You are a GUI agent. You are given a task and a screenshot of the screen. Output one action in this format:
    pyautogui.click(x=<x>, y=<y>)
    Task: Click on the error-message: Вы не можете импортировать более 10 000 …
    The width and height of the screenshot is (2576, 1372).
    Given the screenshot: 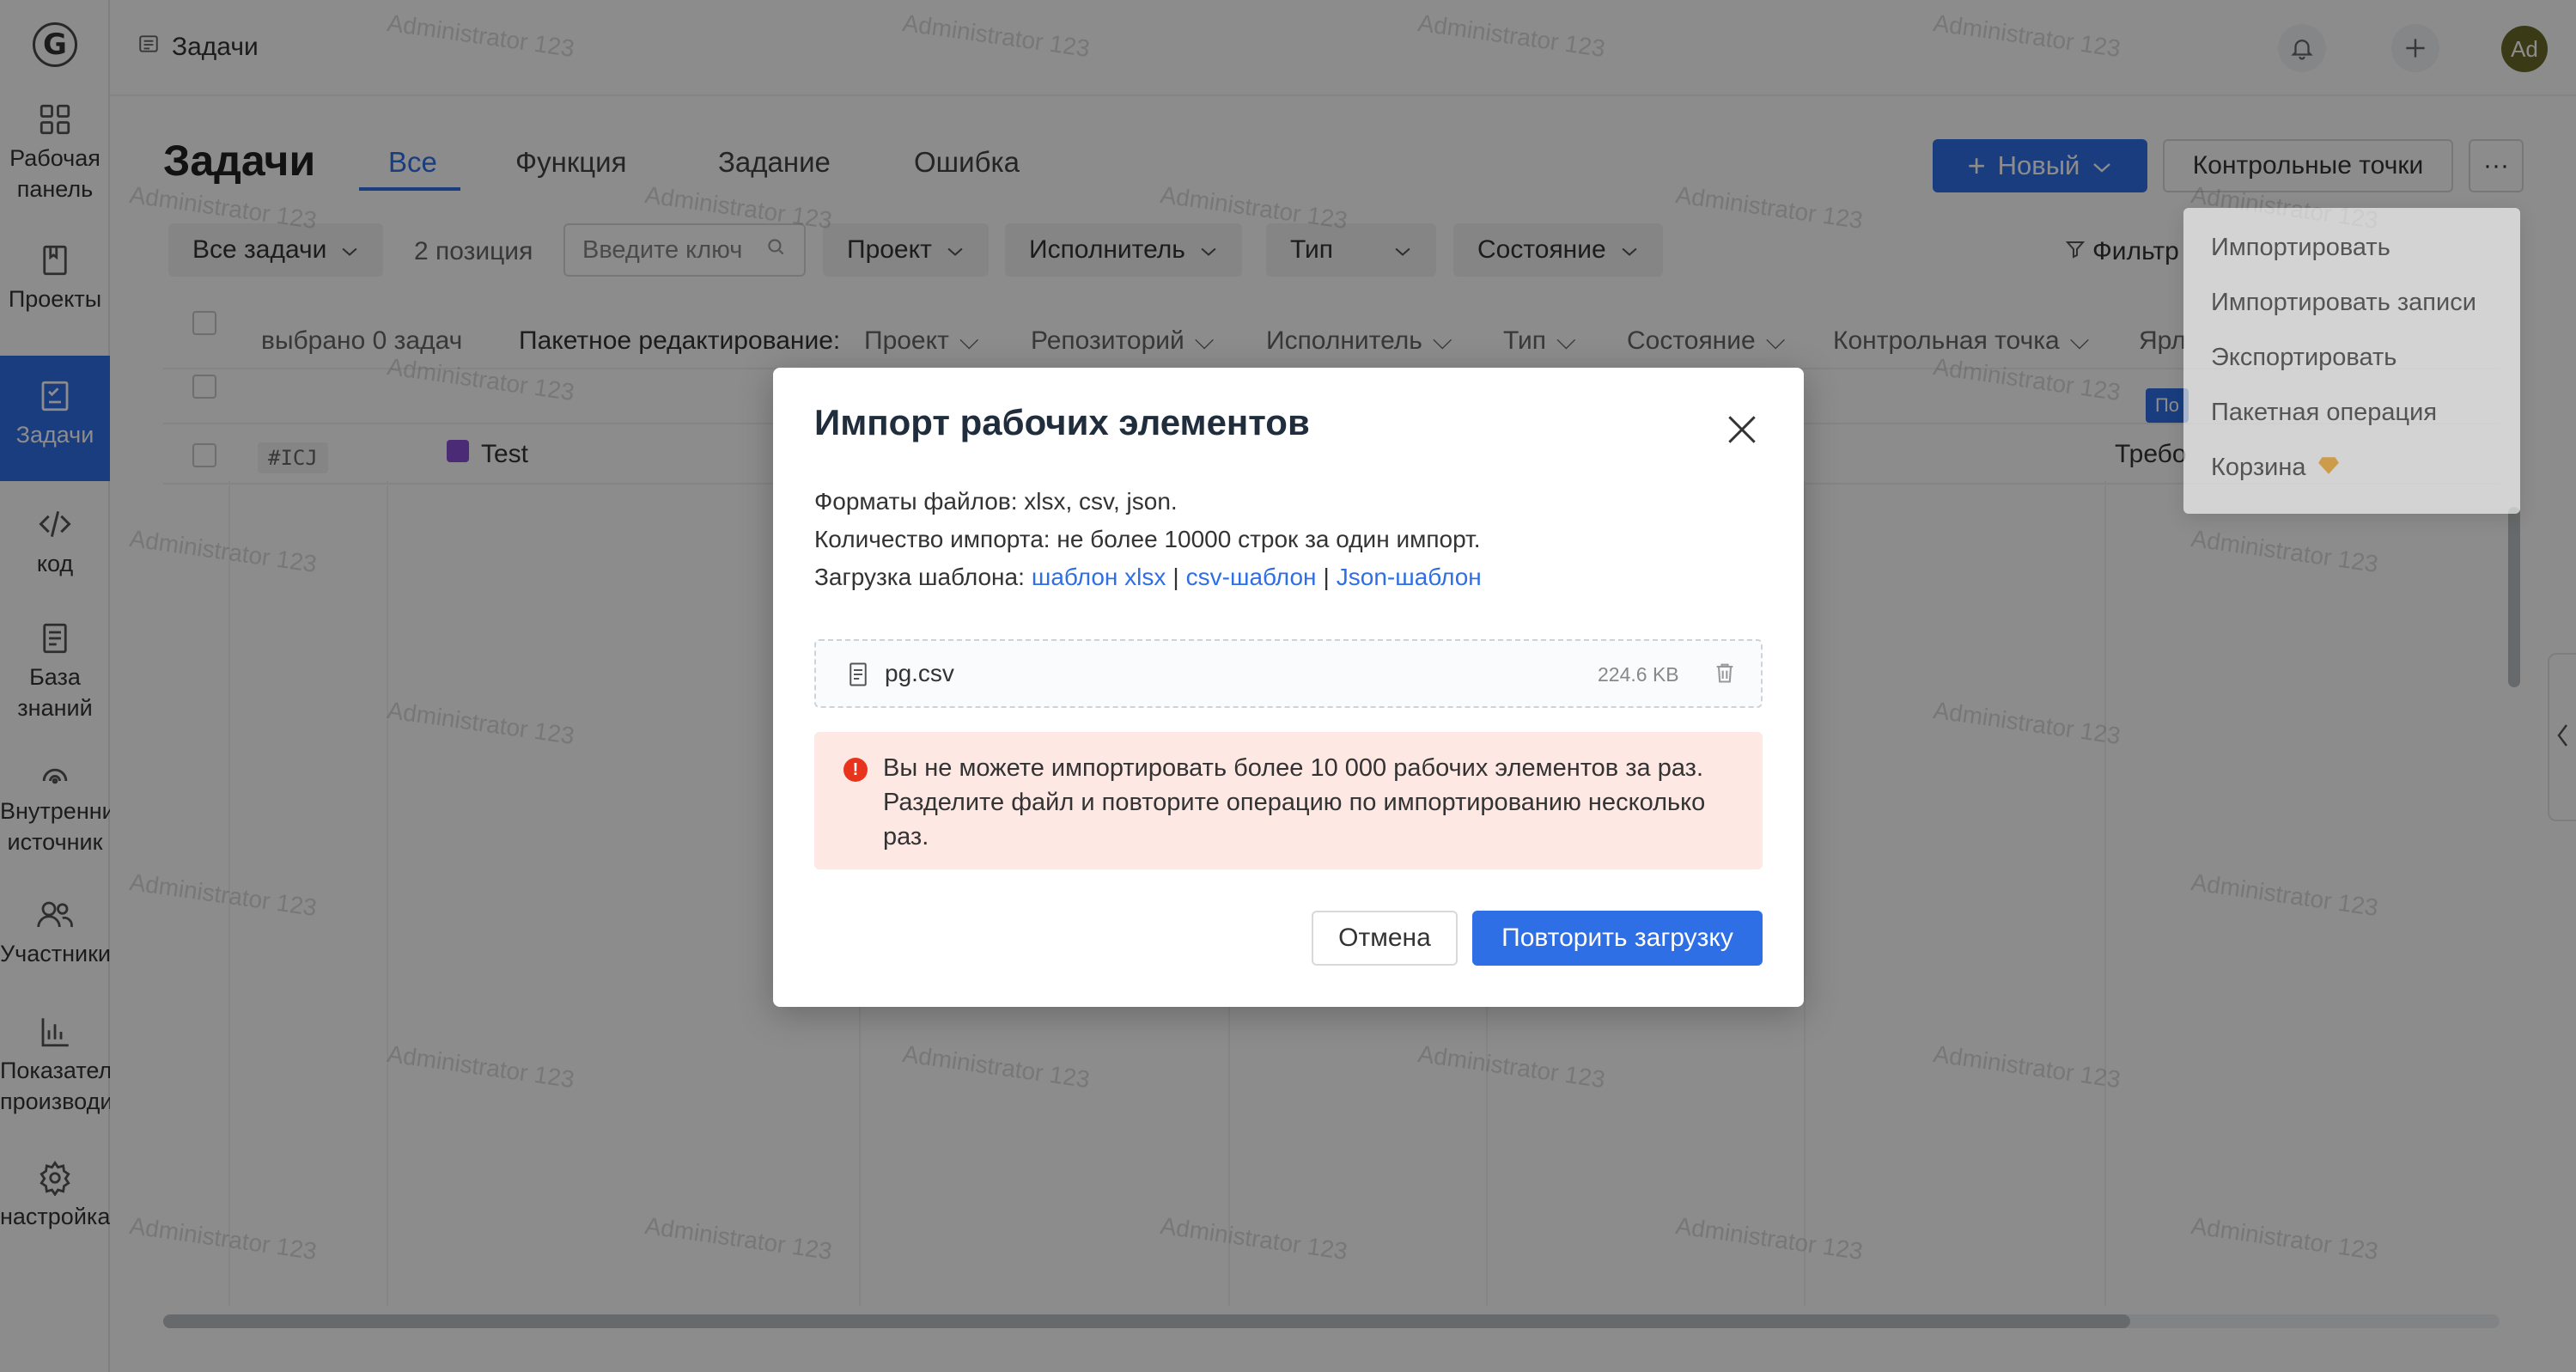 What is the action you would take?
    pyautogui.click(x=1294, y=802)
    